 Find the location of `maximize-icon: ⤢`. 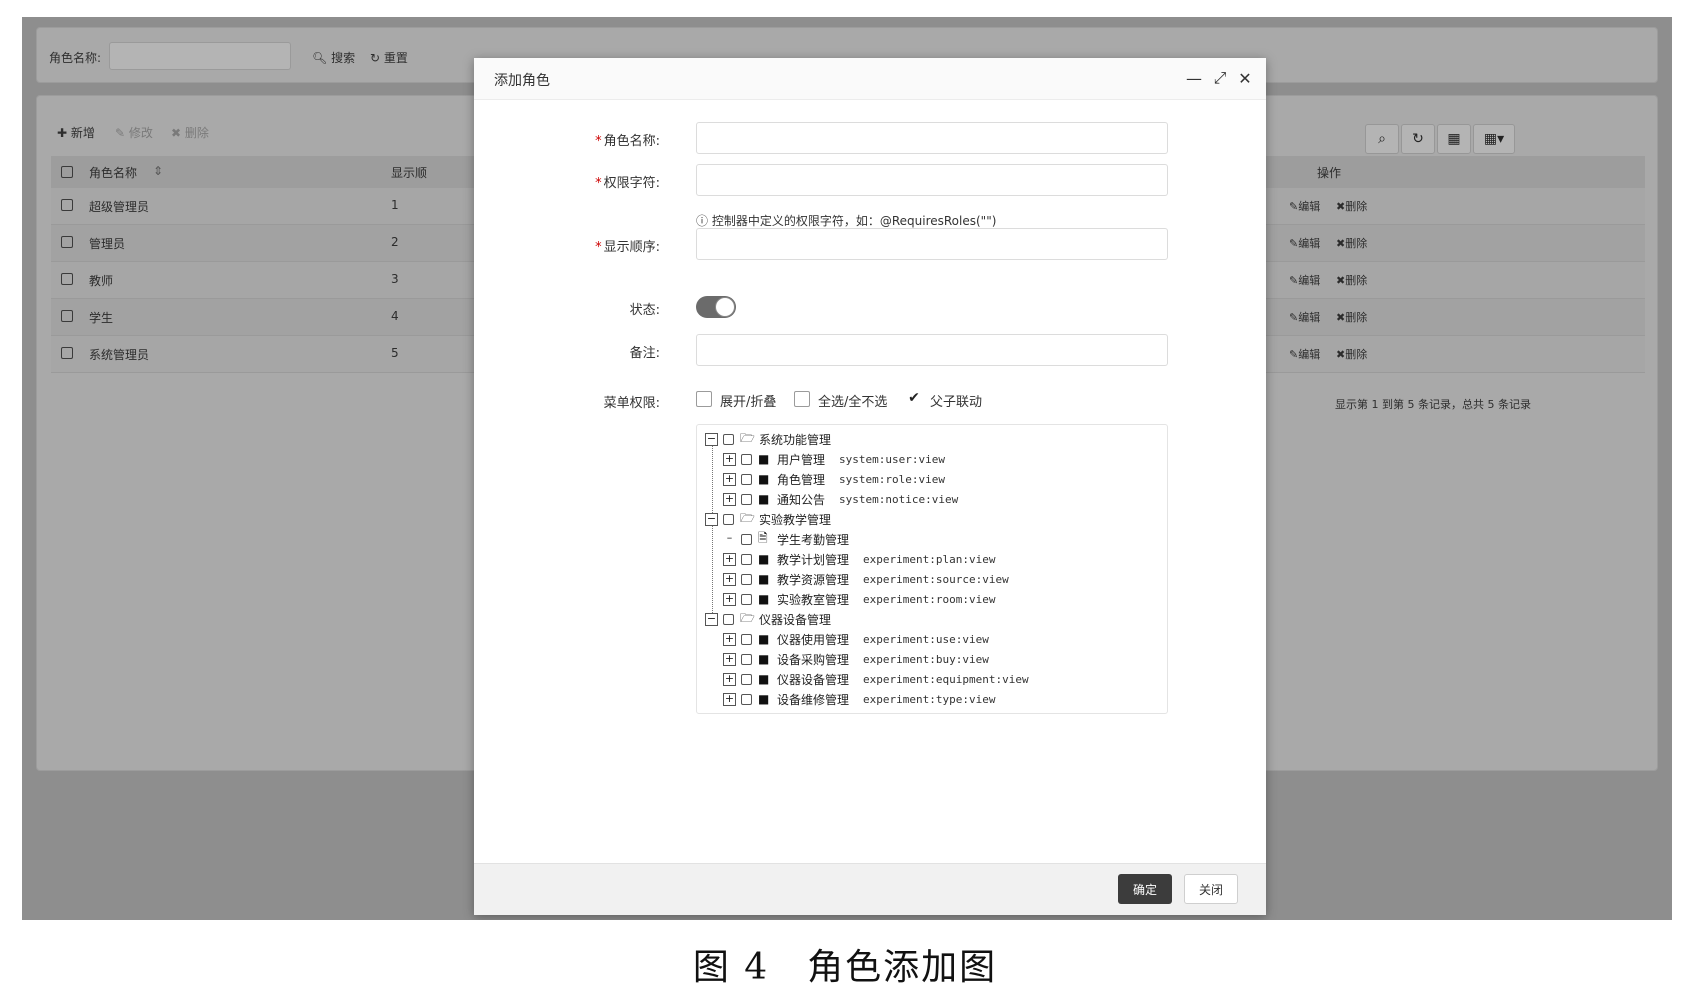

maximize-icon: ⤢ is located at coordinates (1220, 78).